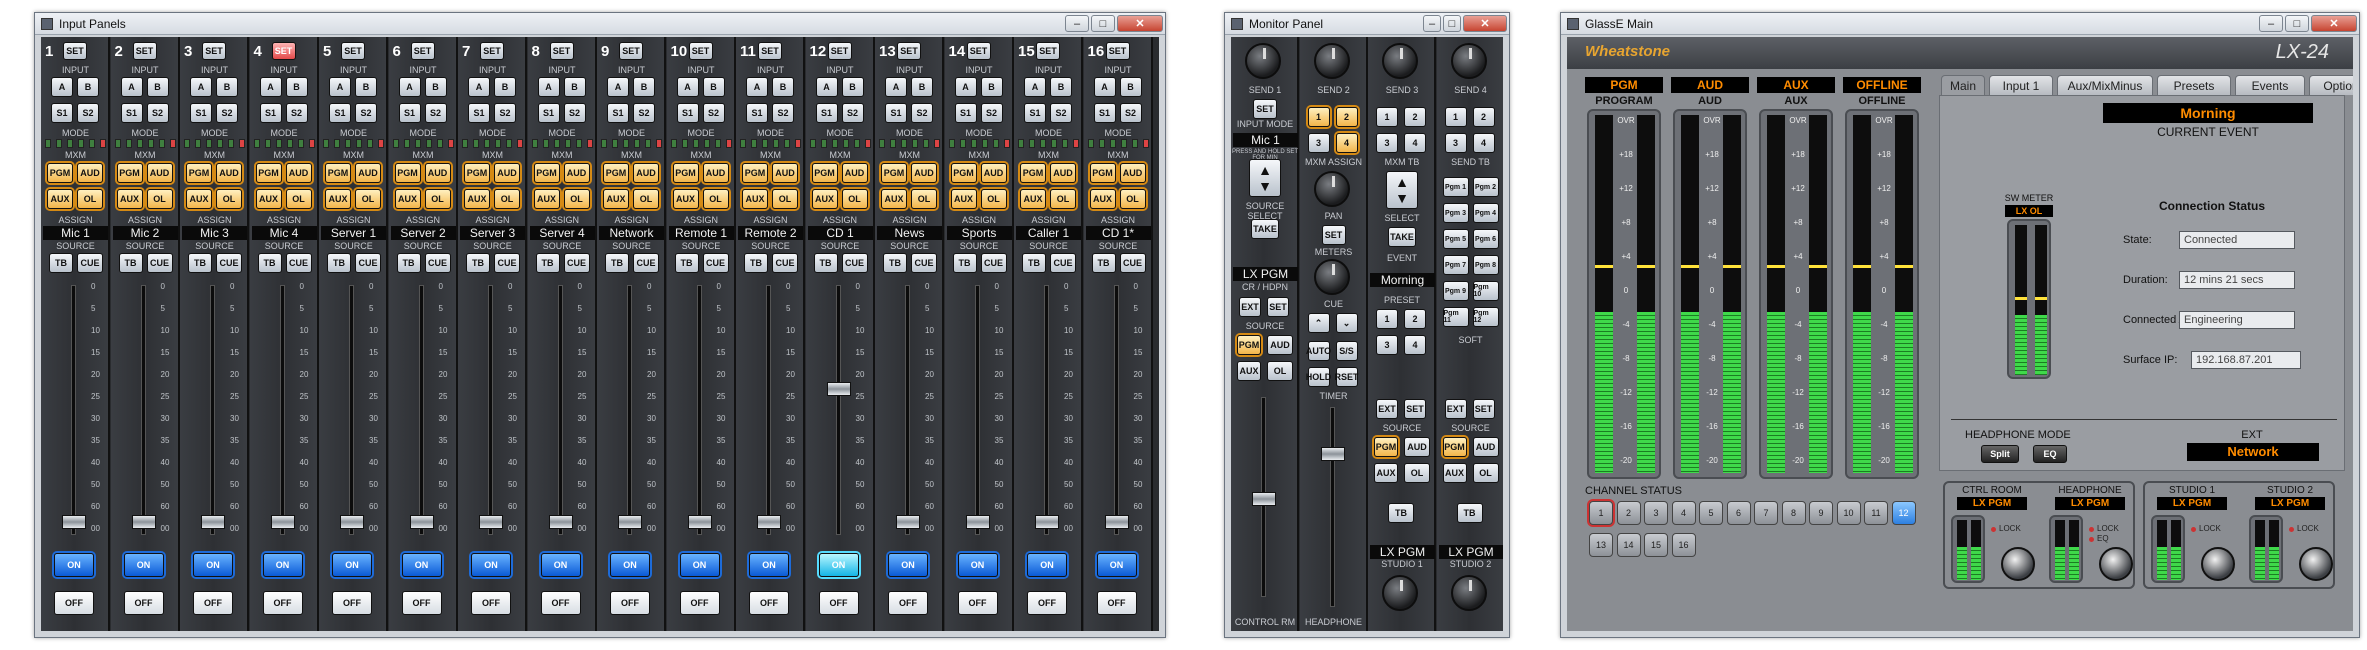 The width and height of the screenshot is (2367, 650). Describe the element at coordinates (1738, 513) in the screenshot. I see `channel-status-button: 6` at that location.